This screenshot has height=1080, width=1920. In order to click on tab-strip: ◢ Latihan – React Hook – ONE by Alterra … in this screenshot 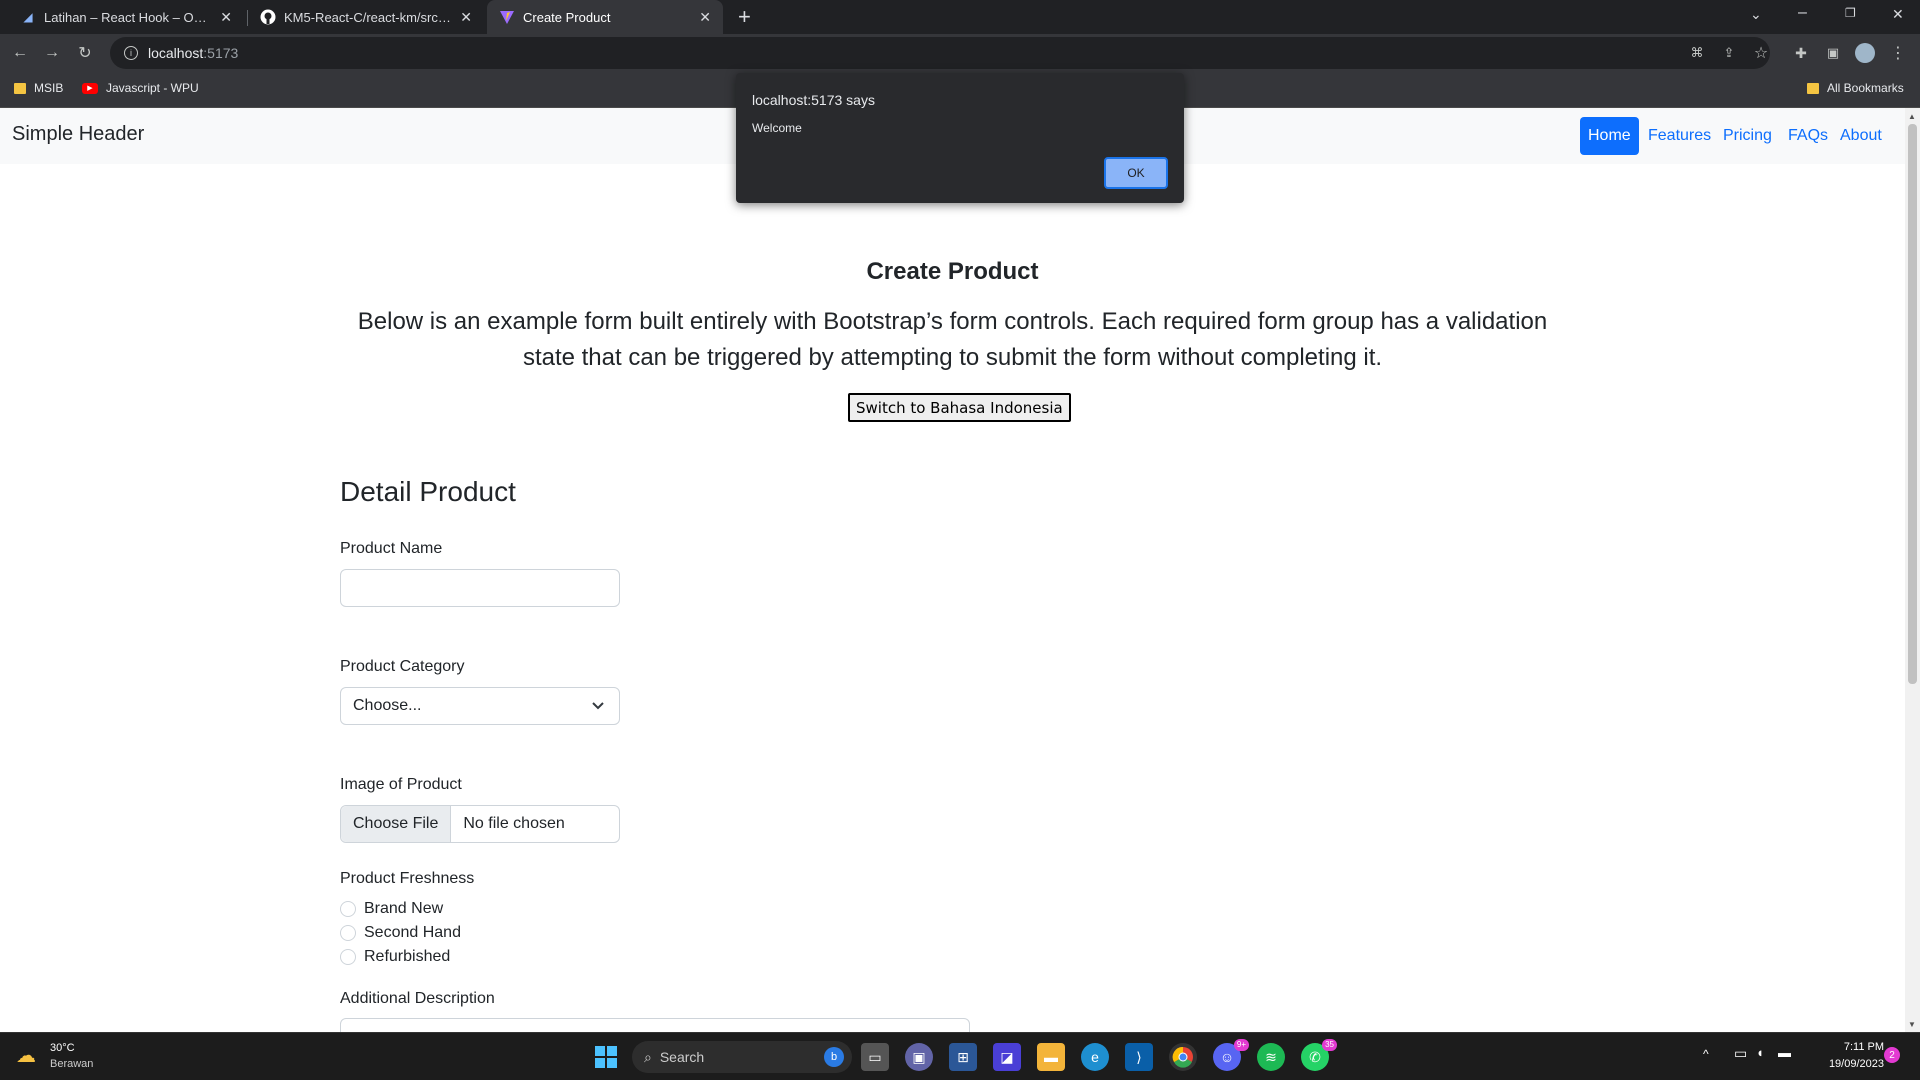, I will do `click(960, 17)`.